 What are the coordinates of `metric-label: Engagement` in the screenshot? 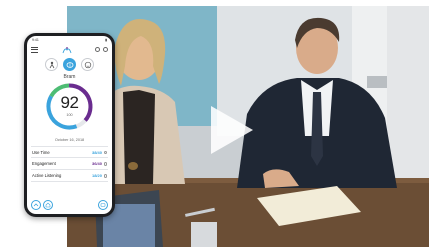 It's located at (44, 163).